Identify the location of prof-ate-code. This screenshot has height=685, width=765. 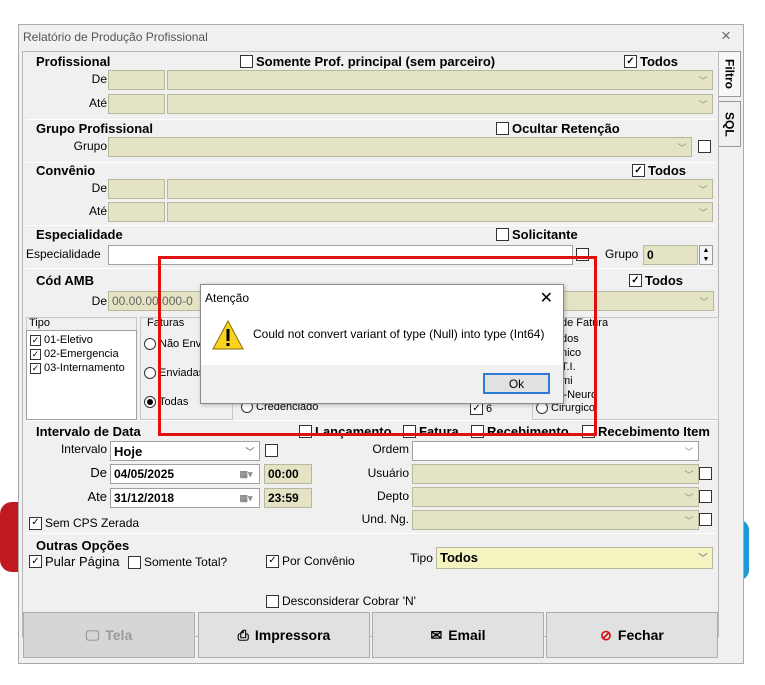
(136, 104).